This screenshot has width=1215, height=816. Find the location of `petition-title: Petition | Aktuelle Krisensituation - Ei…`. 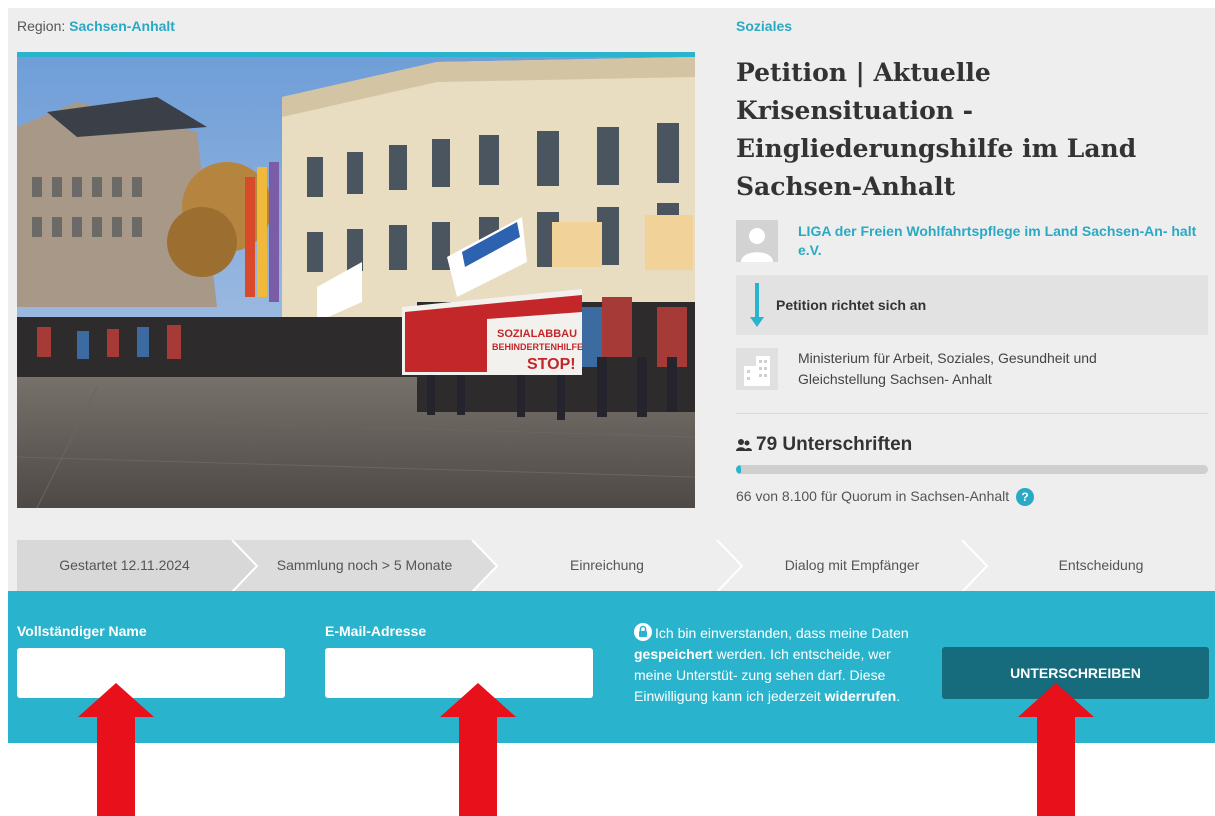

petition-title: Petition | Aktuelle Krisensituation - Ei… is located at coordinates (936, 129).